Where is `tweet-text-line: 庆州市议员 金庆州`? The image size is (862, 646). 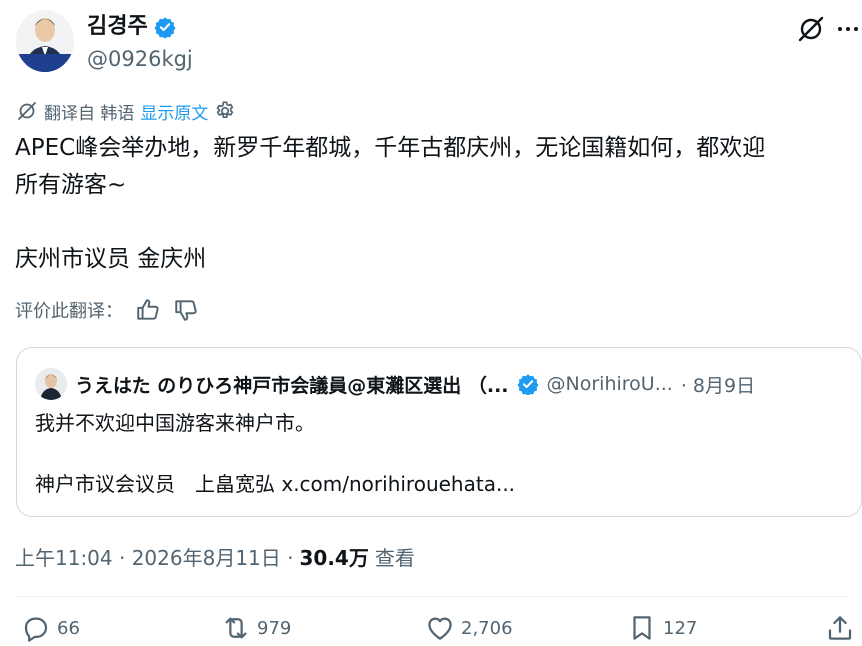 tweet-text-line: 庆州市议员 金庆州 is located at coordinates (111, 259).